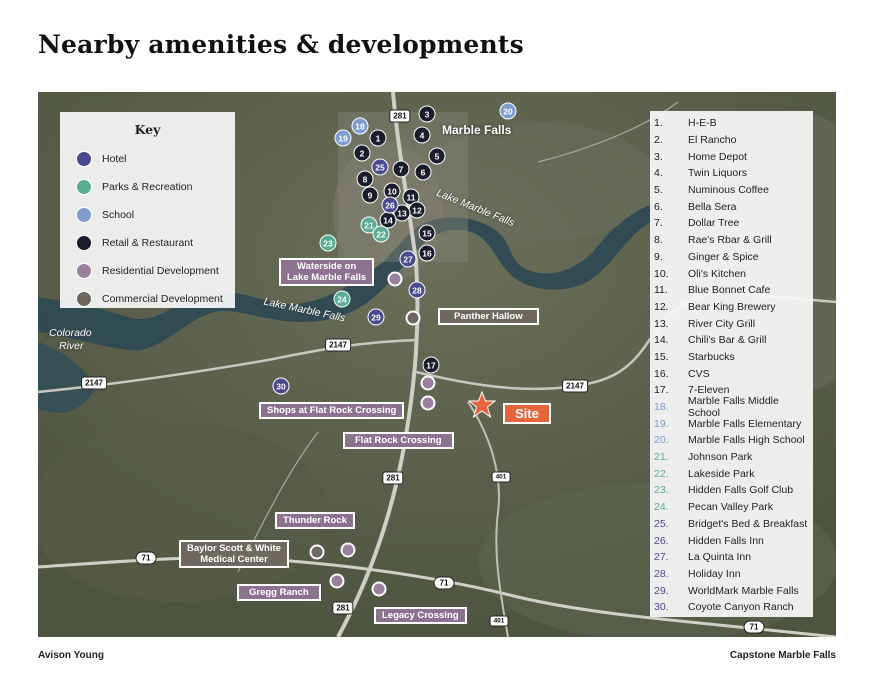 Image resolution: width=875 pixels, height=675 pixels. What do you see at coordinates (488, 316) in the screenshot?
I see `label-panther: Panther Hallow` at bounding box center [488, 316].